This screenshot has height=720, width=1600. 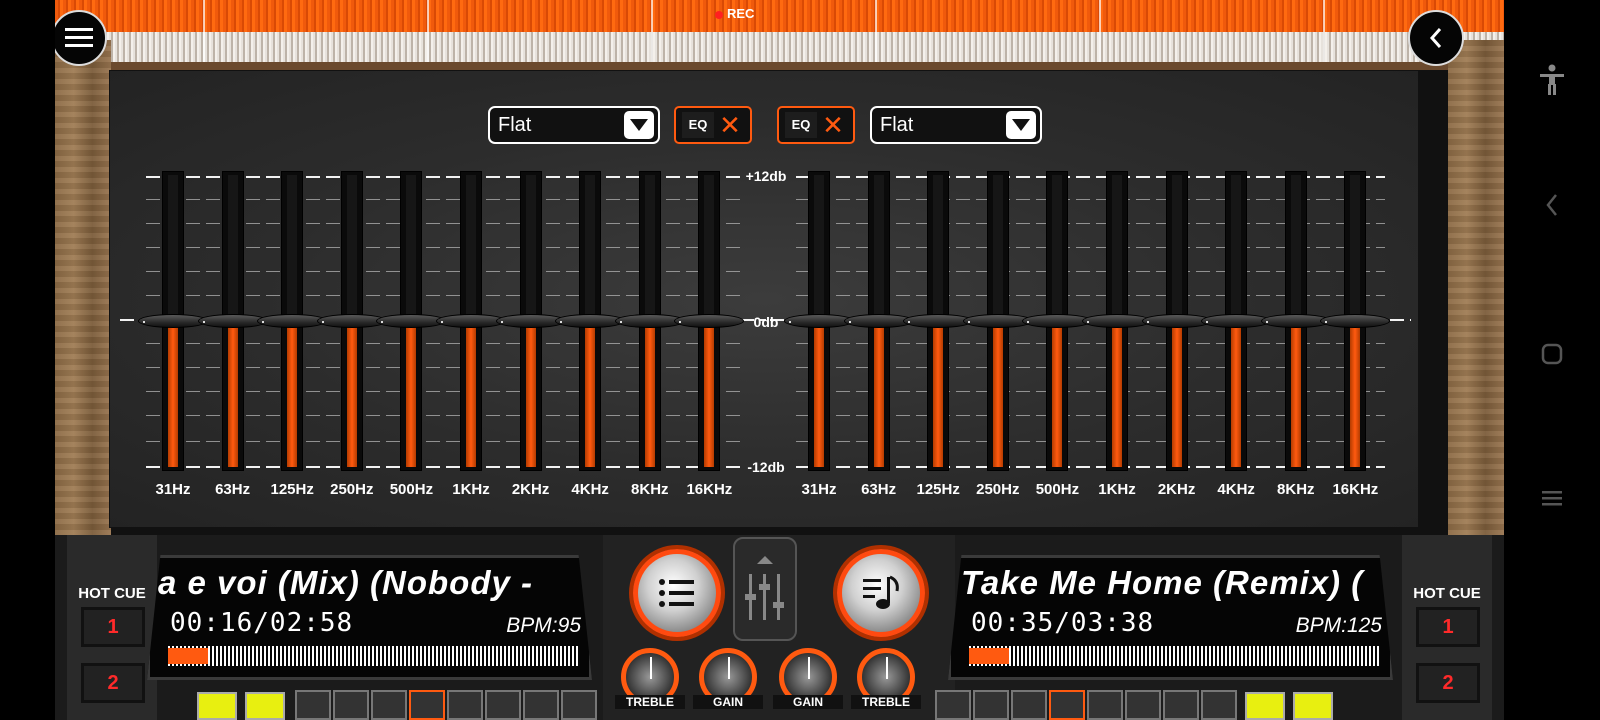 I want to click on playlist-icon, so click(x=676, y=593).